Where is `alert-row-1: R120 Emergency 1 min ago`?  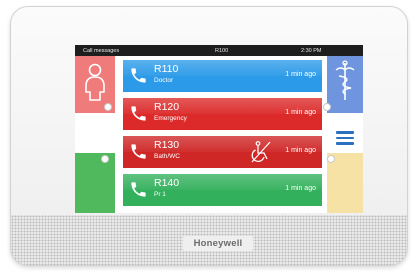 alert-row-1: R120 Emergency 1 min ago is located at coordinates (222, 114).